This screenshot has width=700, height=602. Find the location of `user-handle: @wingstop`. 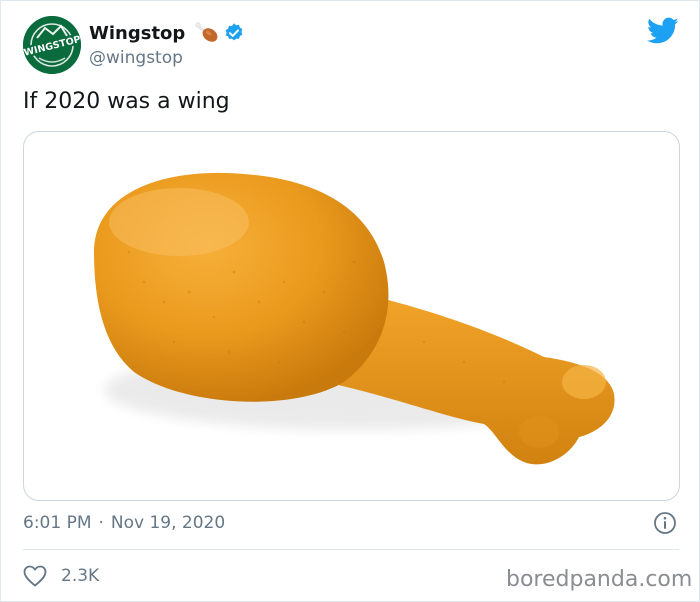

user-handle: @wingstop is located at coordinates (136, 58).